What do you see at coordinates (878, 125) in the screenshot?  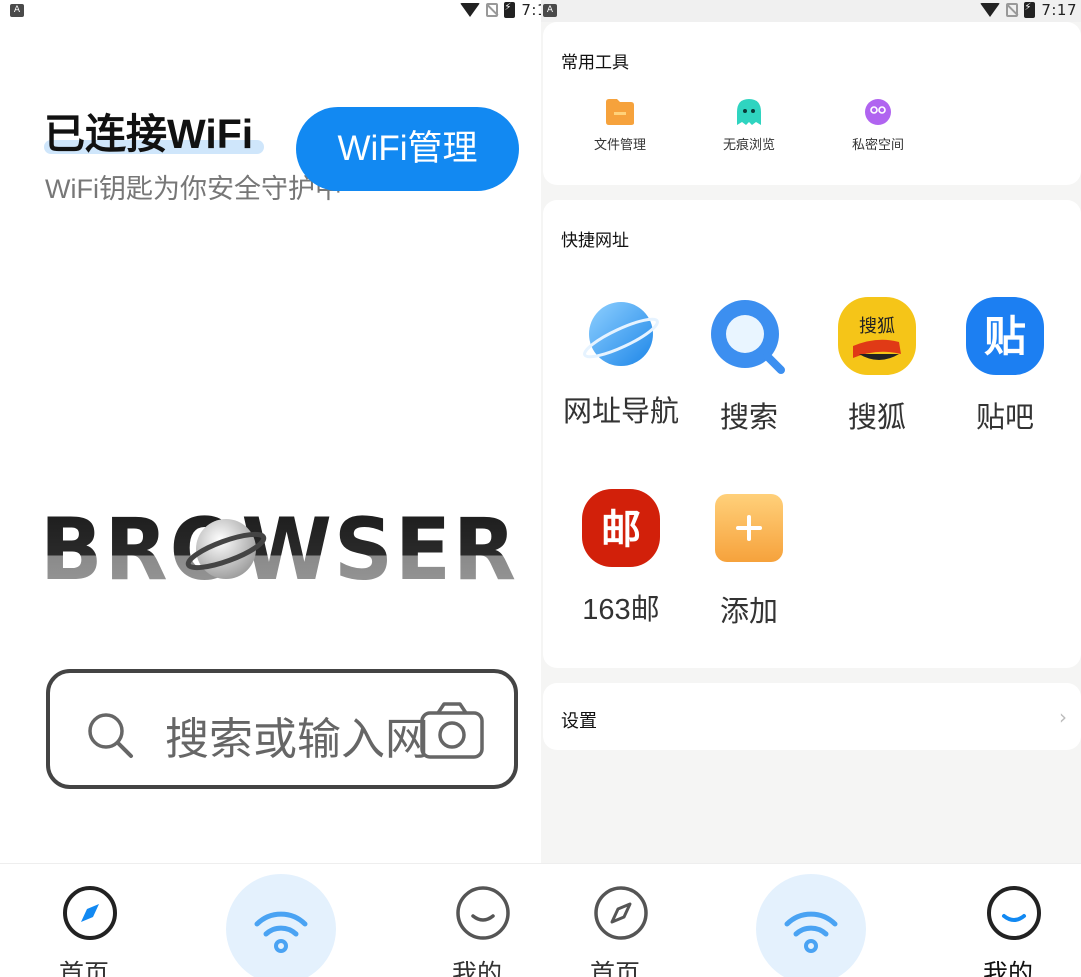 I see `tool-private-space: 私密空间` at bounding box center [878, 125].